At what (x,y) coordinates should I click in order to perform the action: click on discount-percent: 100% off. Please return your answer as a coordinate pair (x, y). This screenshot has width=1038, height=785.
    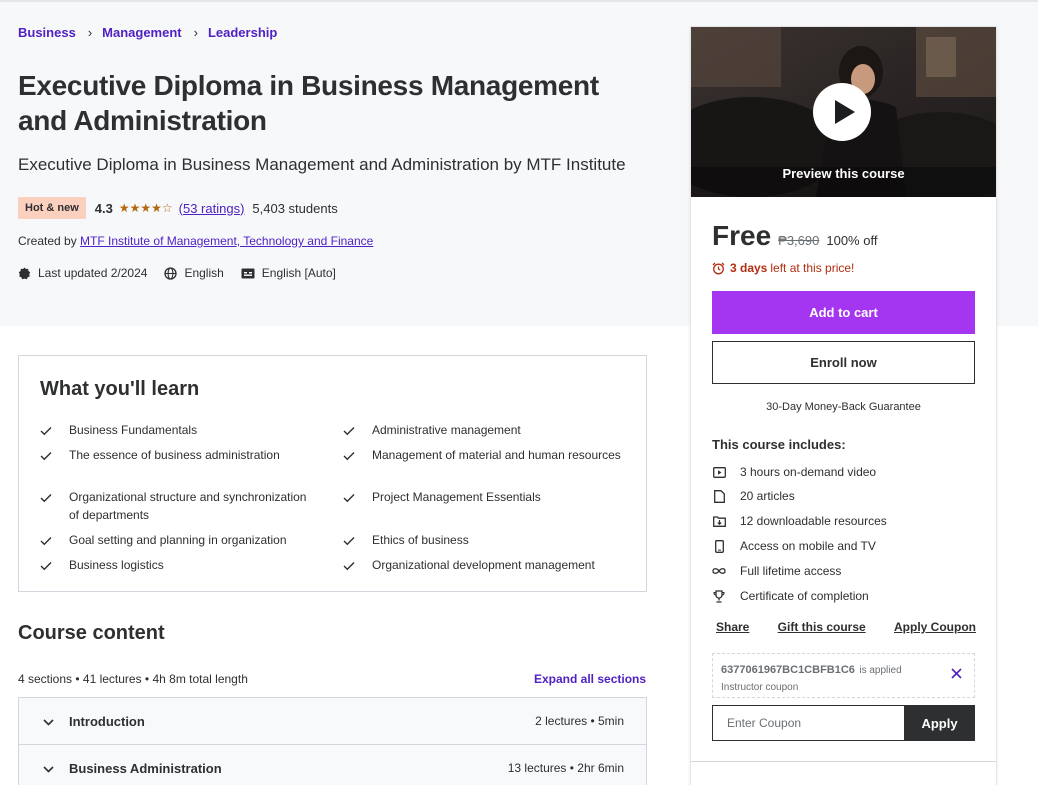
    Looking at the image, I should click on (852, 240).